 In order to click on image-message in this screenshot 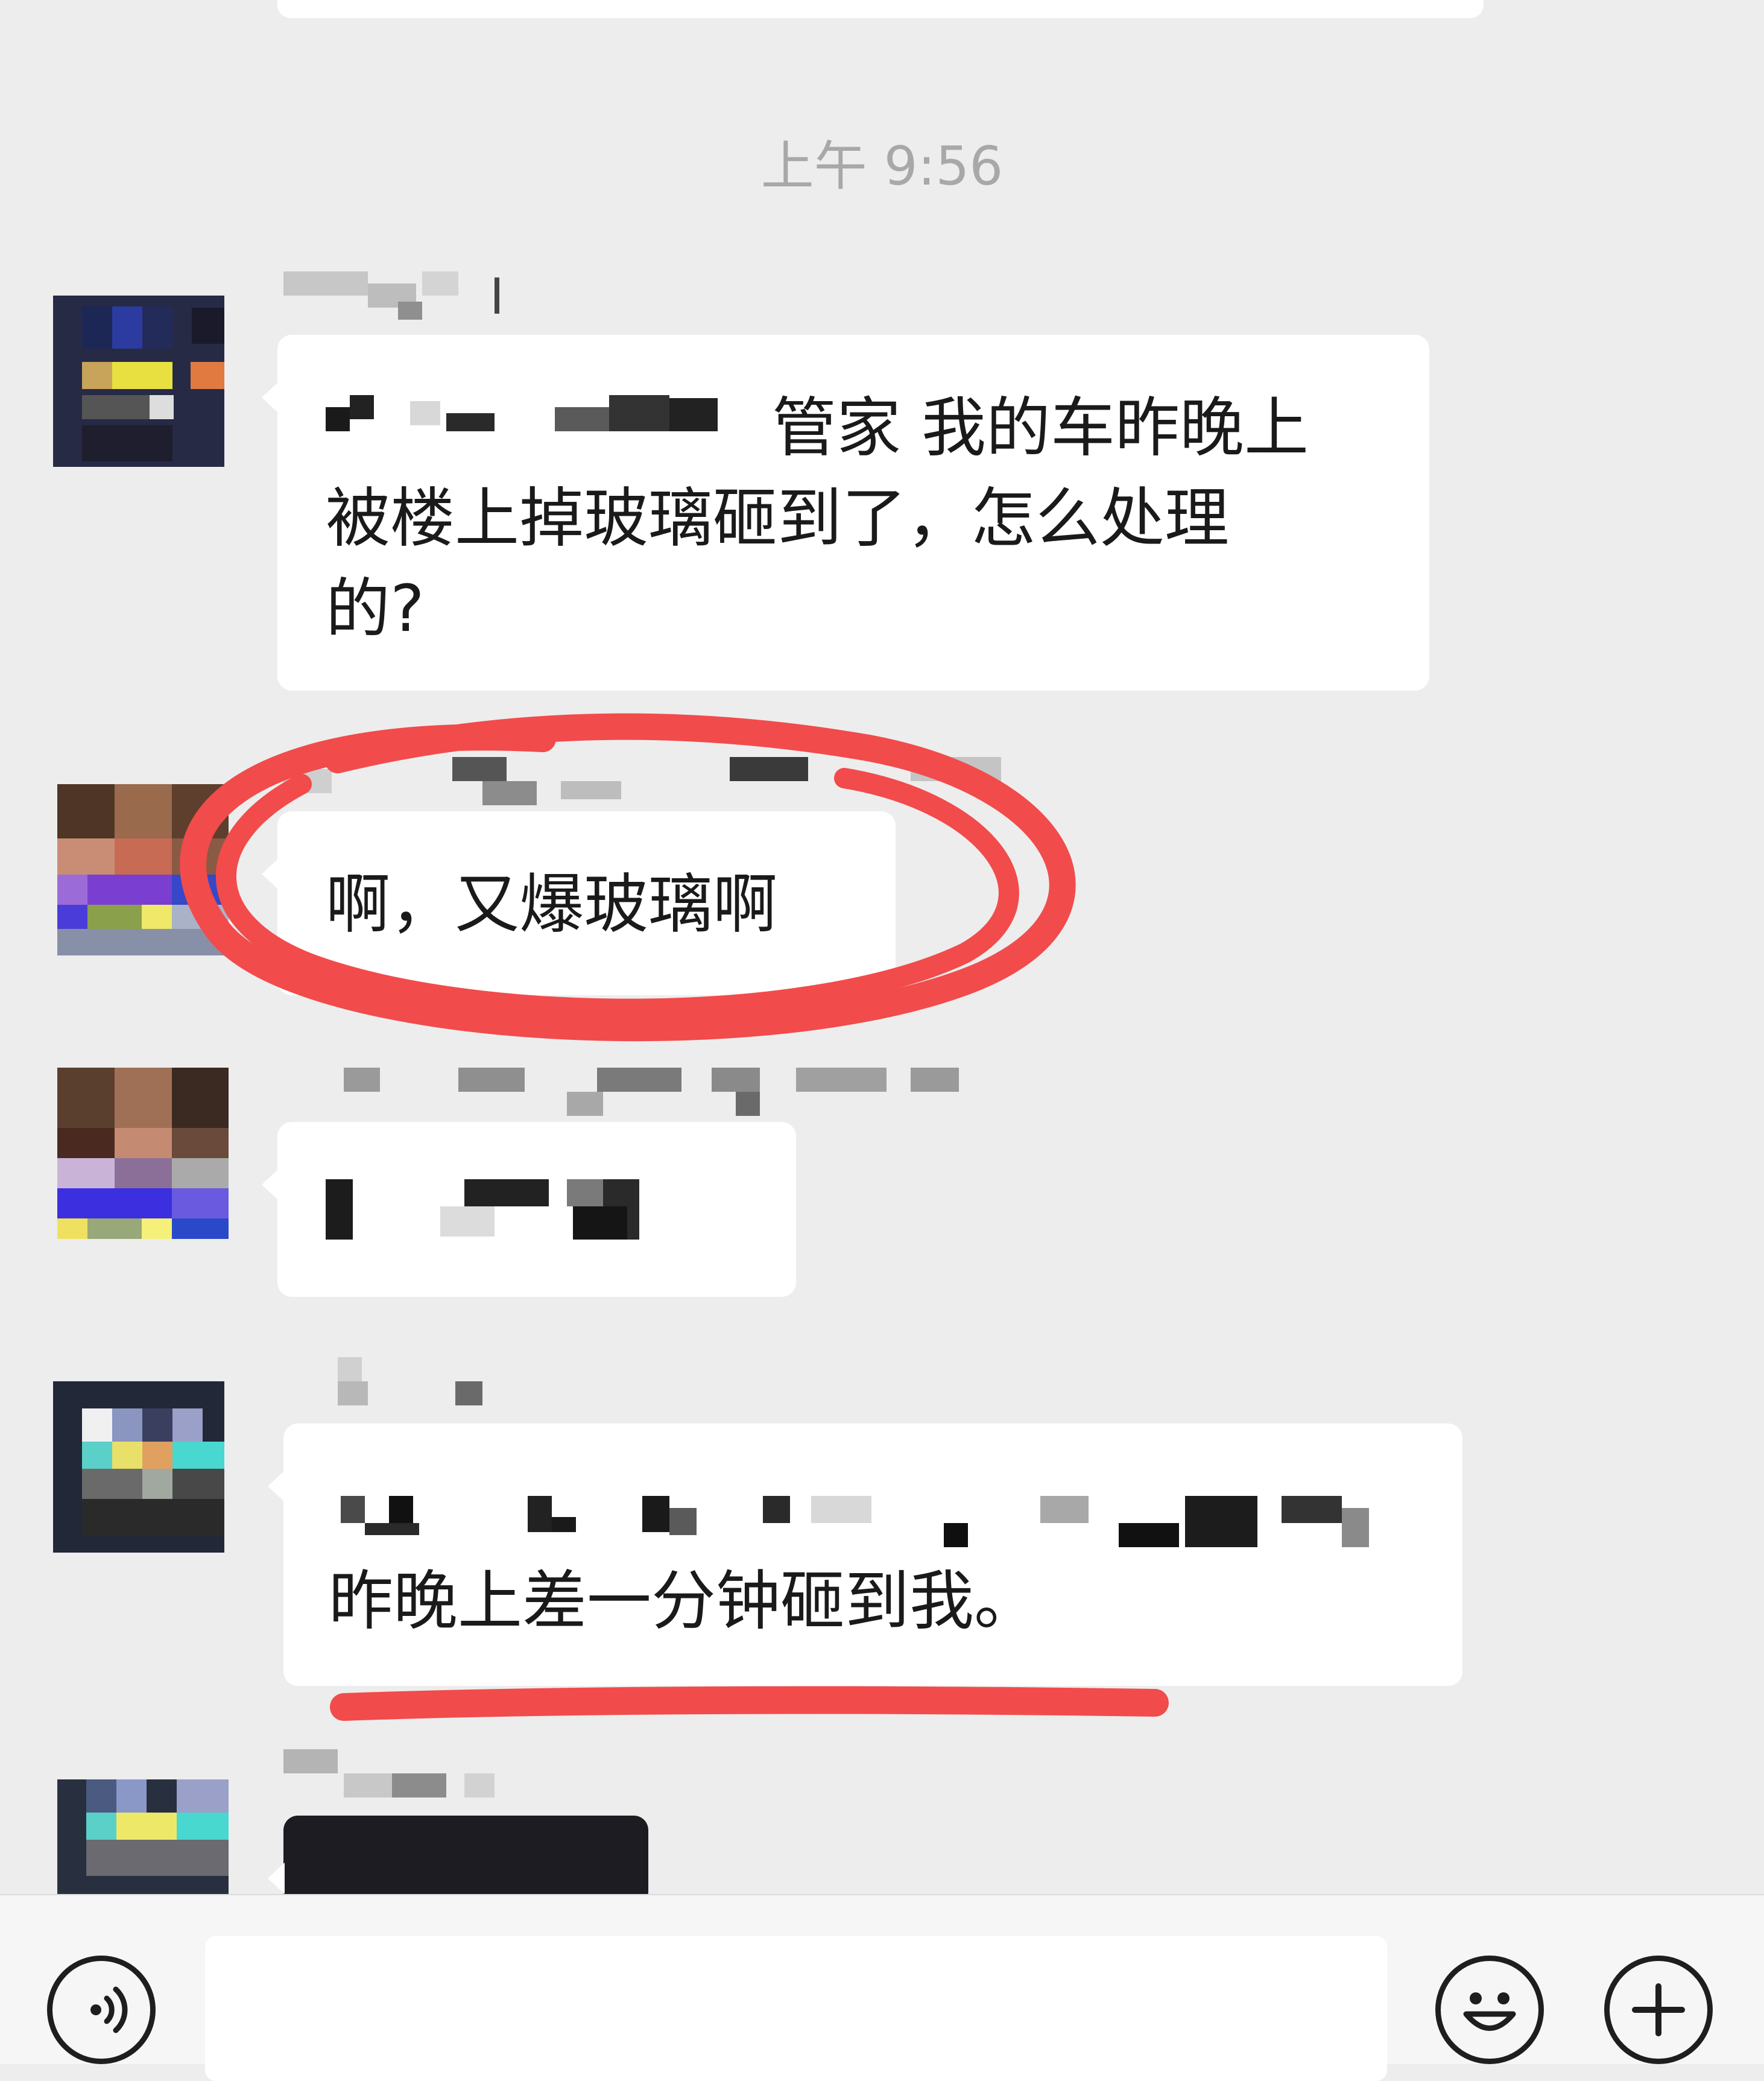, I will do `click(458, 1855)`.